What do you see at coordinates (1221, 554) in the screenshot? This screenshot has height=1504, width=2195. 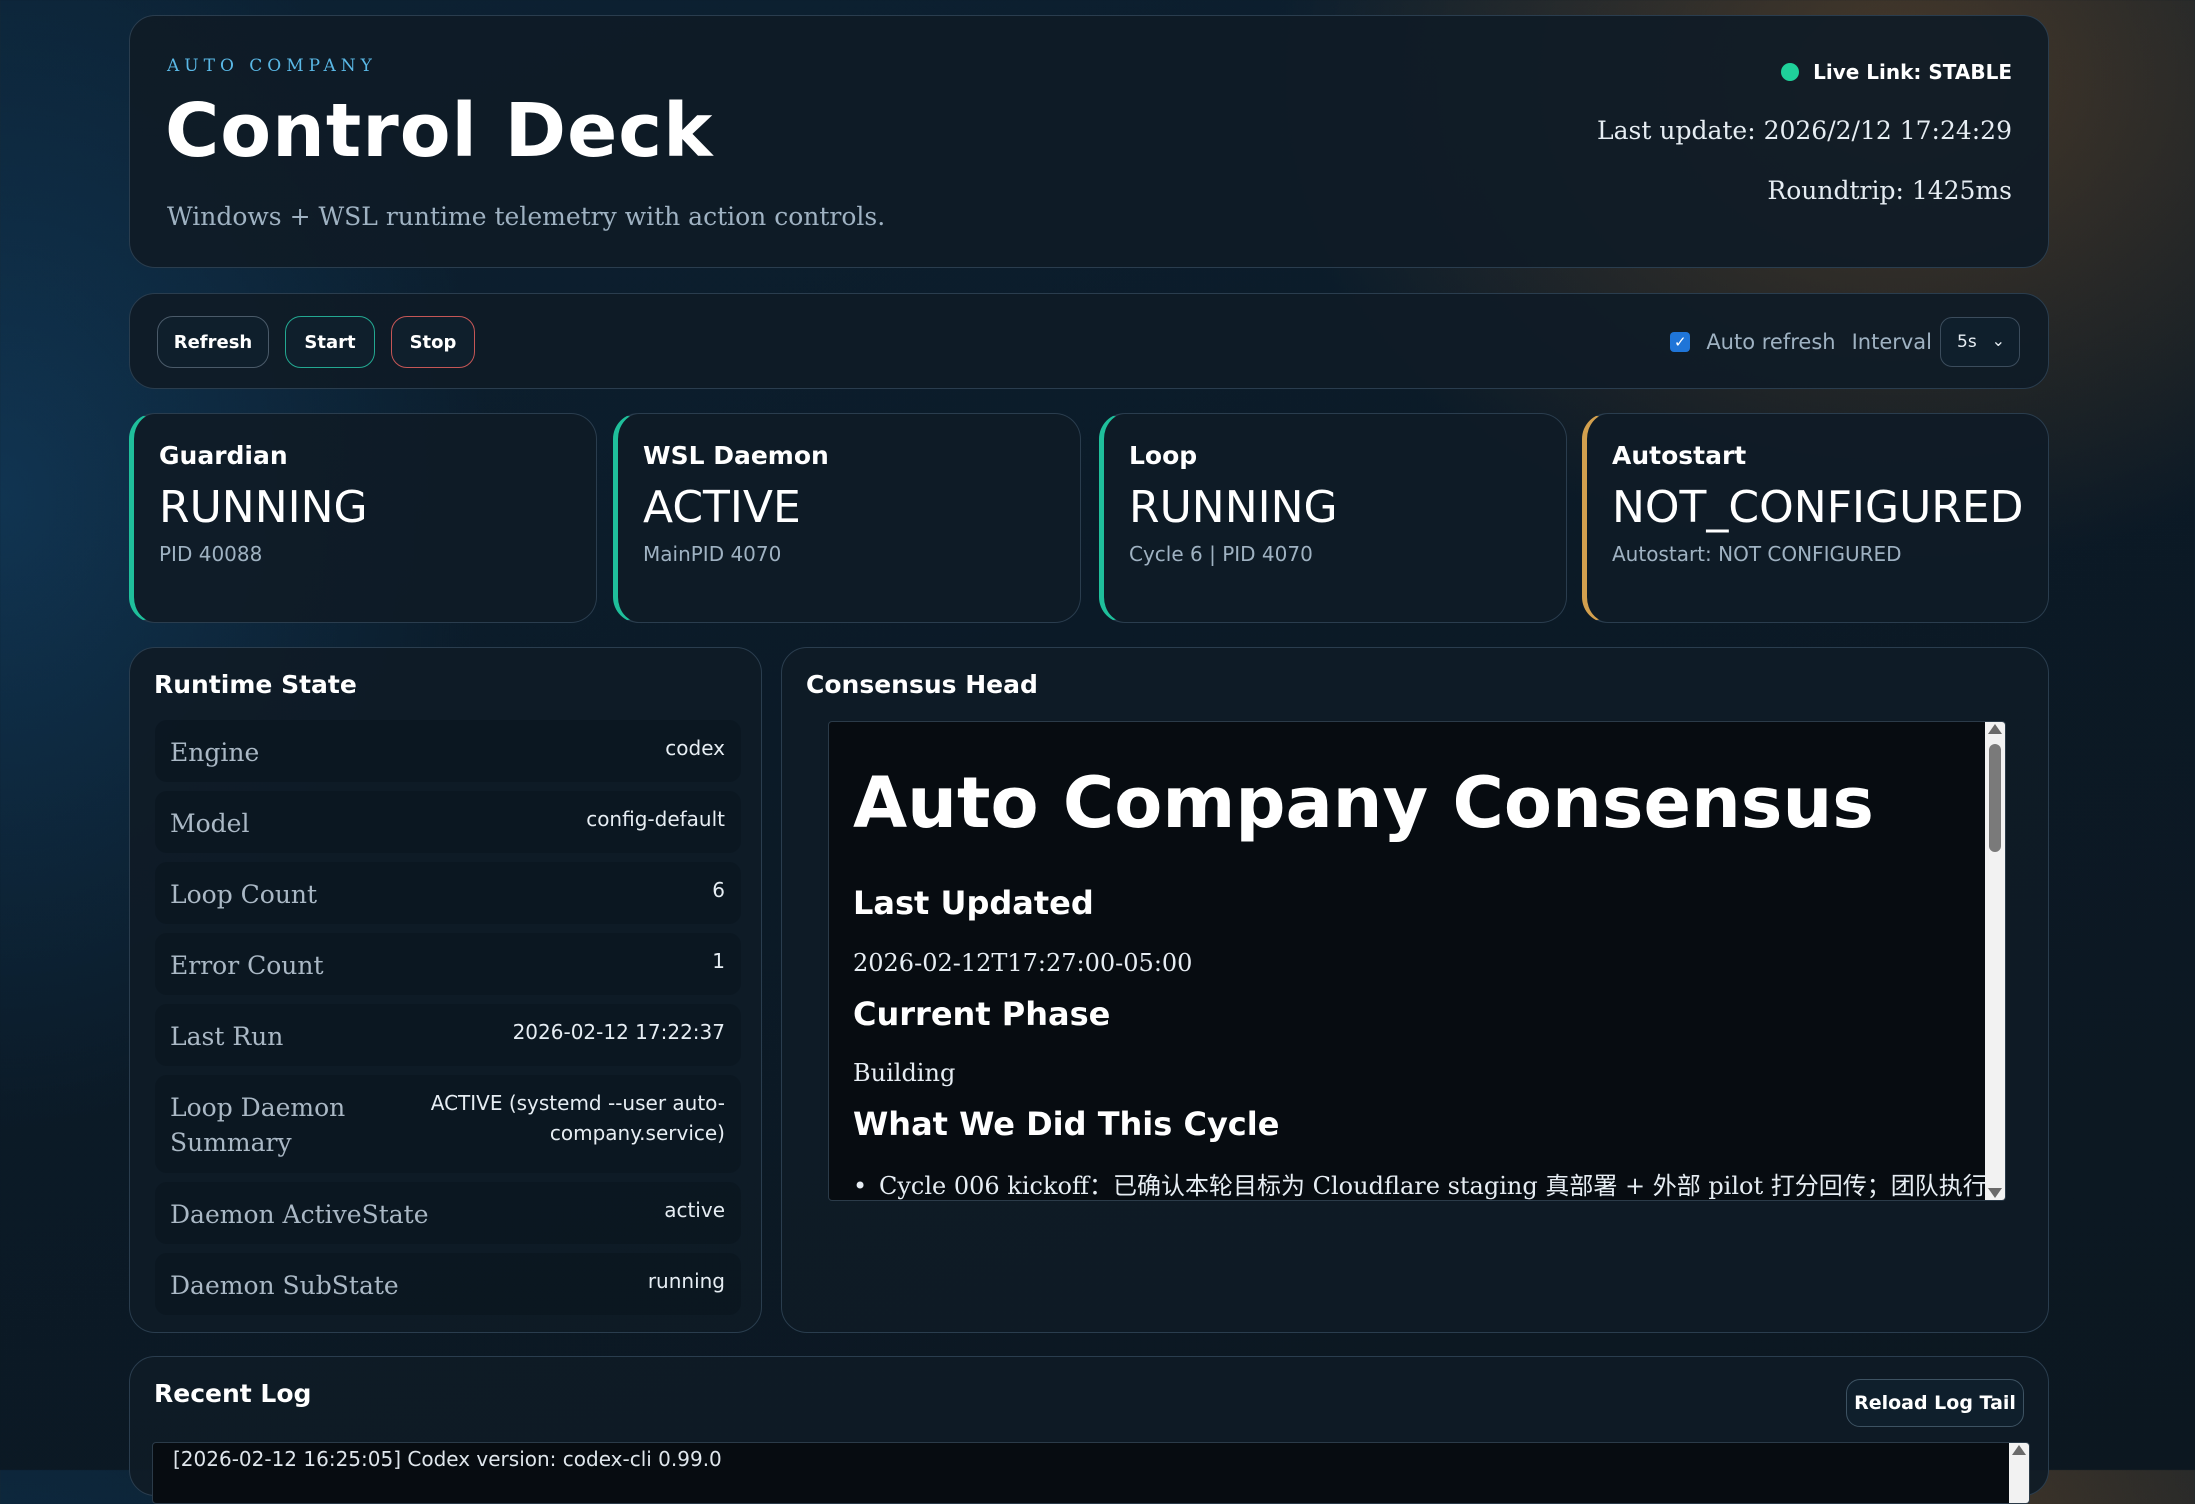 I see `card-detail: Cycle 6 | PID 4070` at bounding box center [1221, 554].